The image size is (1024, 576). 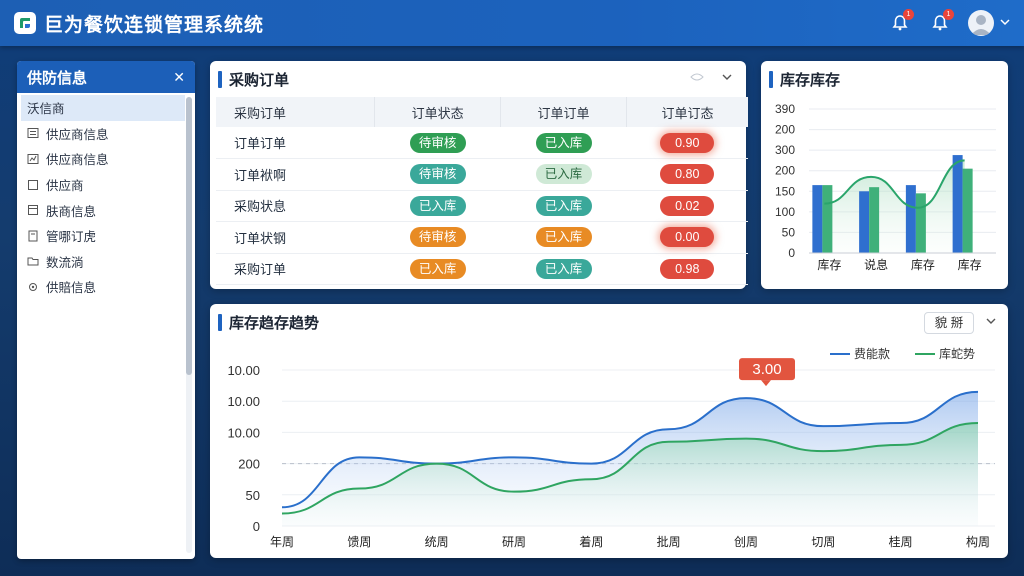 I want to click on column-header: 采购订单, so click(x=296, y=112).